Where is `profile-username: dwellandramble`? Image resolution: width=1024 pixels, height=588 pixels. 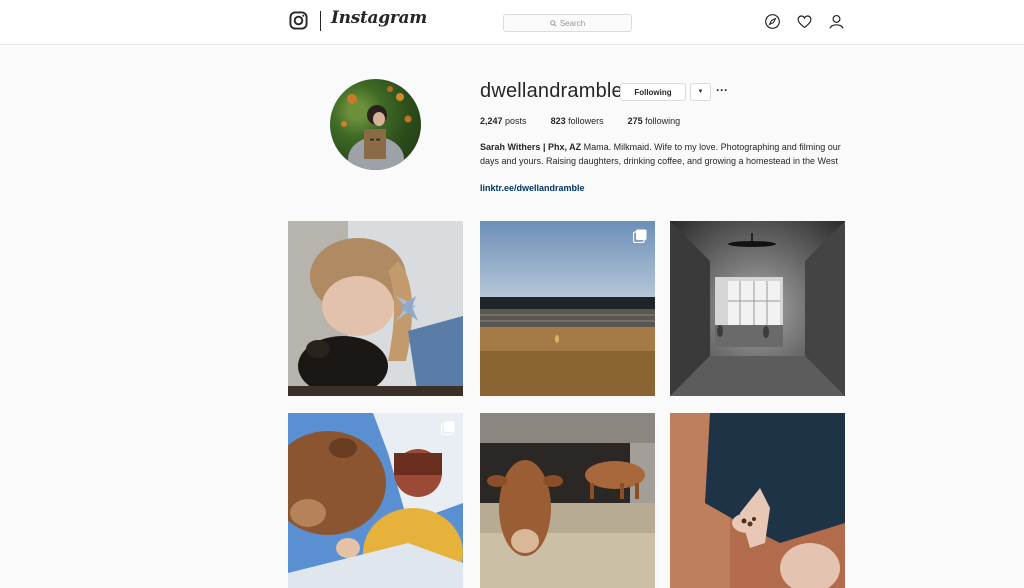 profile-username: dwellandramble is located at coordinates (551, 91).